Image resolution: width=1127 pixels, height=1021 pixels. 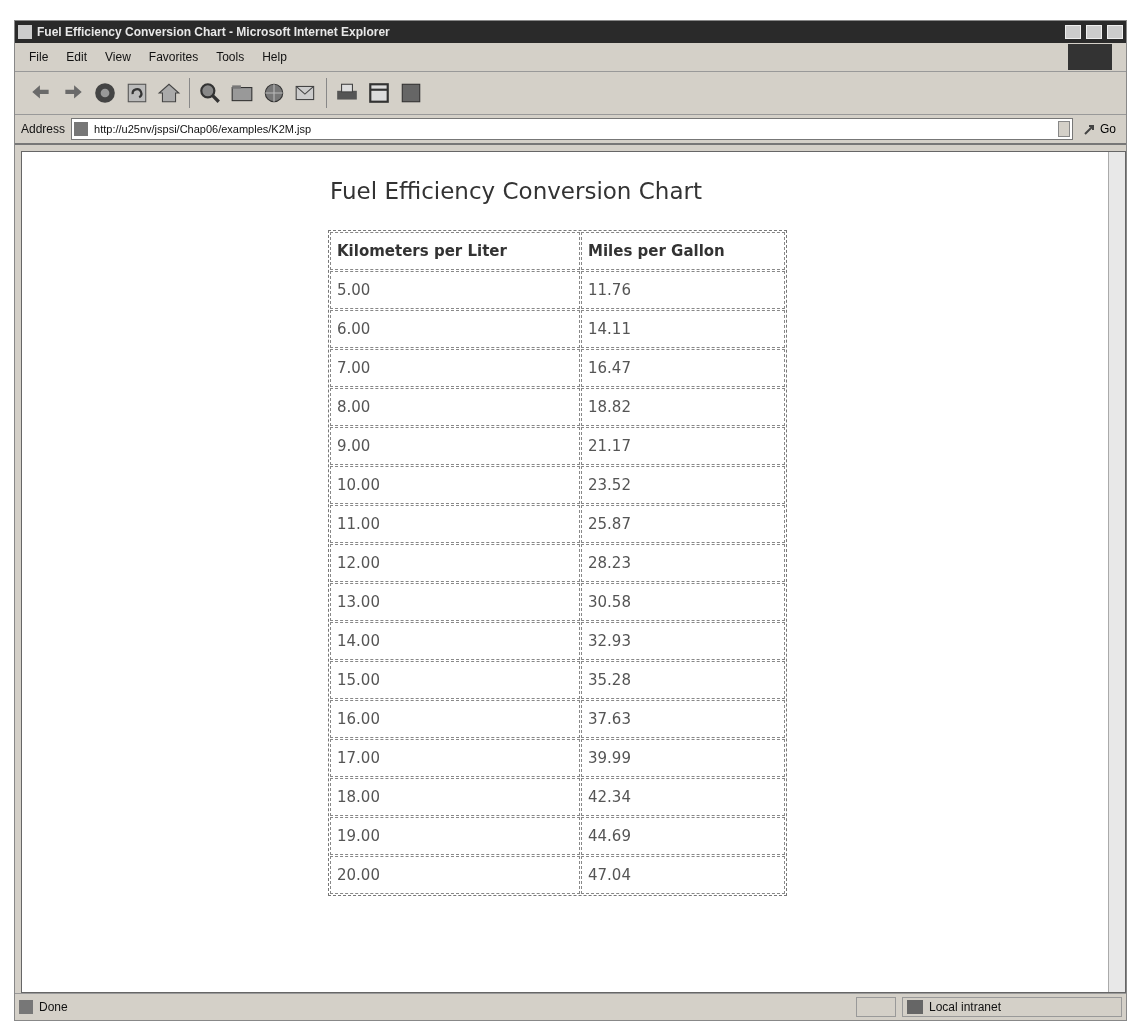 What do you see at coordinates (230, 57) in the screenshot?
I see `menu-item: Tools` at bounding box center [230, 57].